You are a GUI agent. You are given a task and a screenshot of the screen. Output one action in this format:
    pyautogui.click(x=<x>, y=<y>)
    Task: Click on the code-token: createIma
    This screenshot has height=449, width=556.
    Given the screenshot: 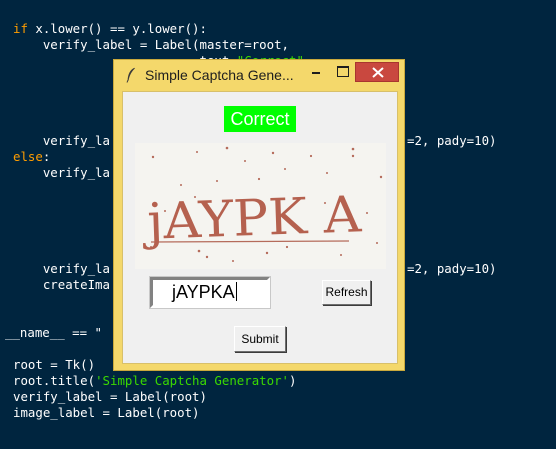 What is the action you would take?
    pyautogui.click(x=61, y=284)
    